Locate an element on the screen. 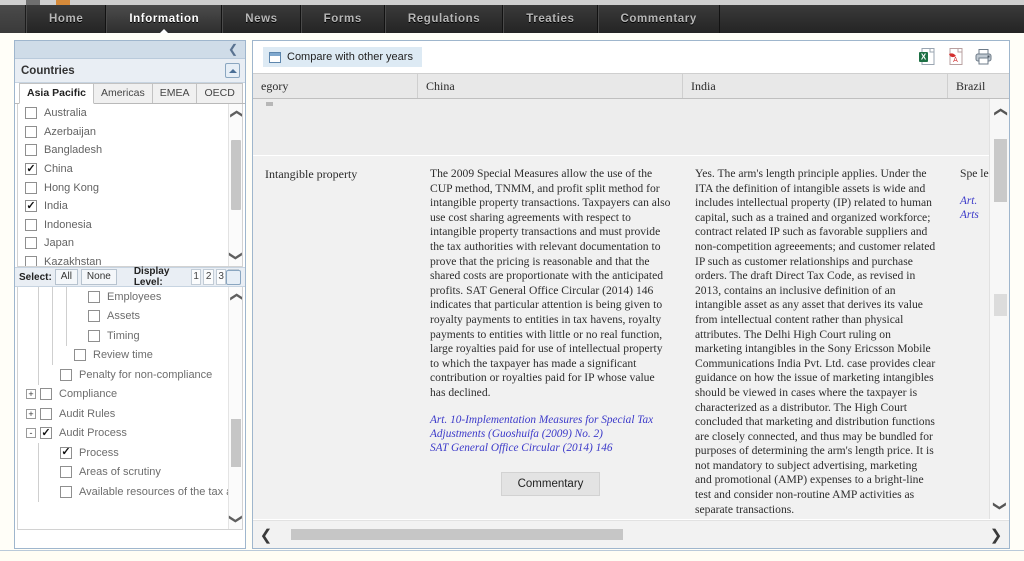 The height and width of the screenshot is (561, 1024). excel-export-icon: X is located at coordinates (927, 56).